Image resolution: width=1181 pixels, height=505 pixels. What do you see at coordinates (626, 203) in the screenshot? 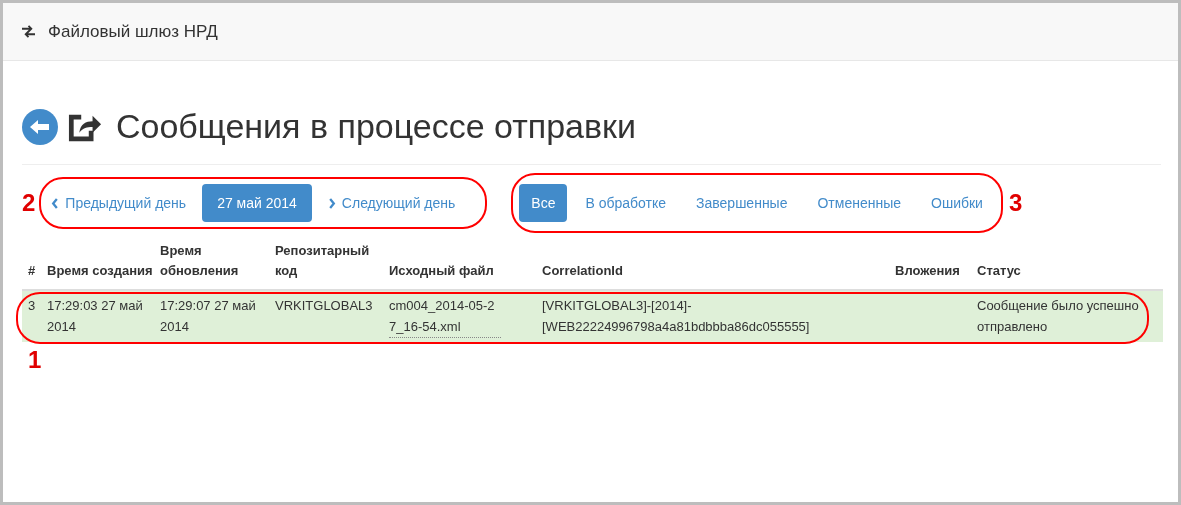
I see `filter-tab: В обработке` at bounding box center [626, 203].